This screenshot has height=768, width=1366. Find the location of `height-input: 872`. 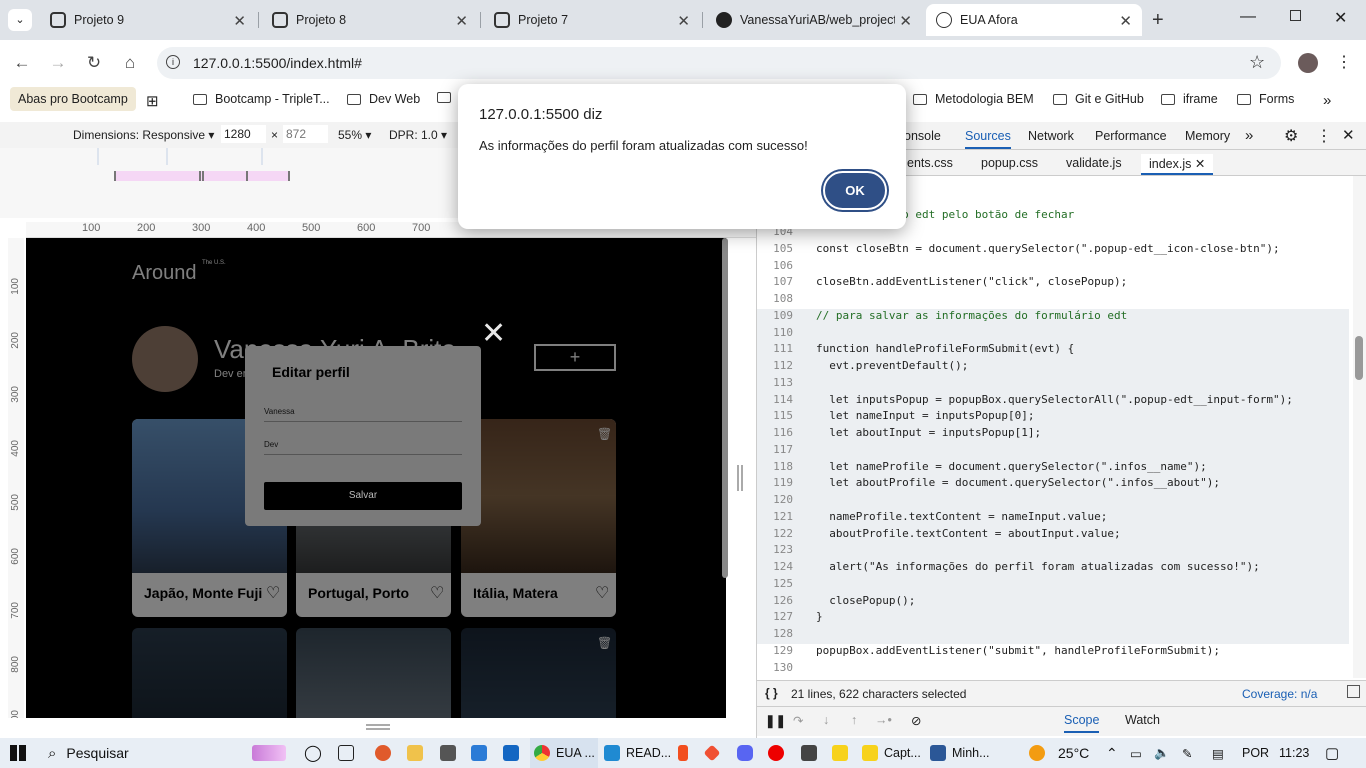

height-input: 872 is located at coordinates (305, 134).